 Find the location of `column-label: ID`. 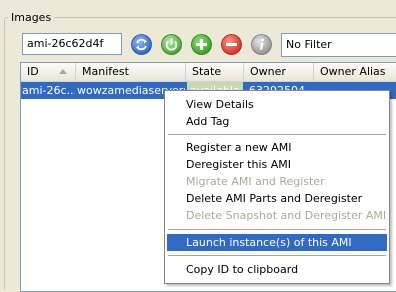

column-label: ID is located at coordinates (33, 71).